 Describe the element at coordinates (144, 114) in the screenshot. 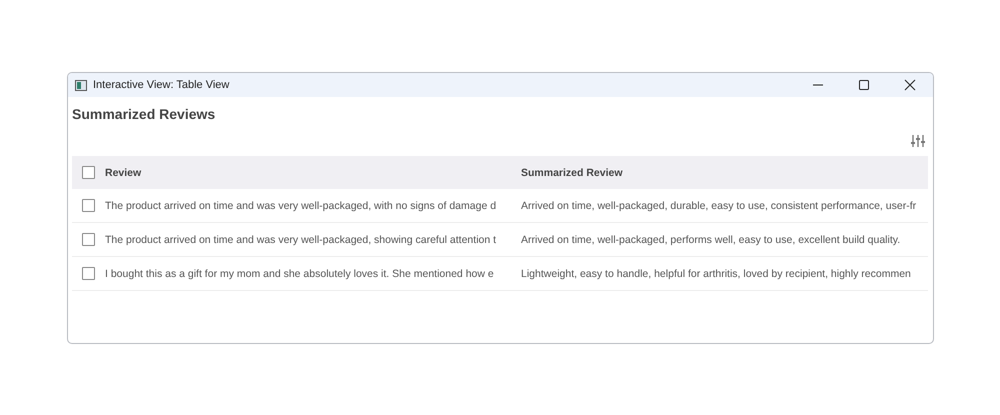

I see `page-heading: Summarized Reviews` at that location.